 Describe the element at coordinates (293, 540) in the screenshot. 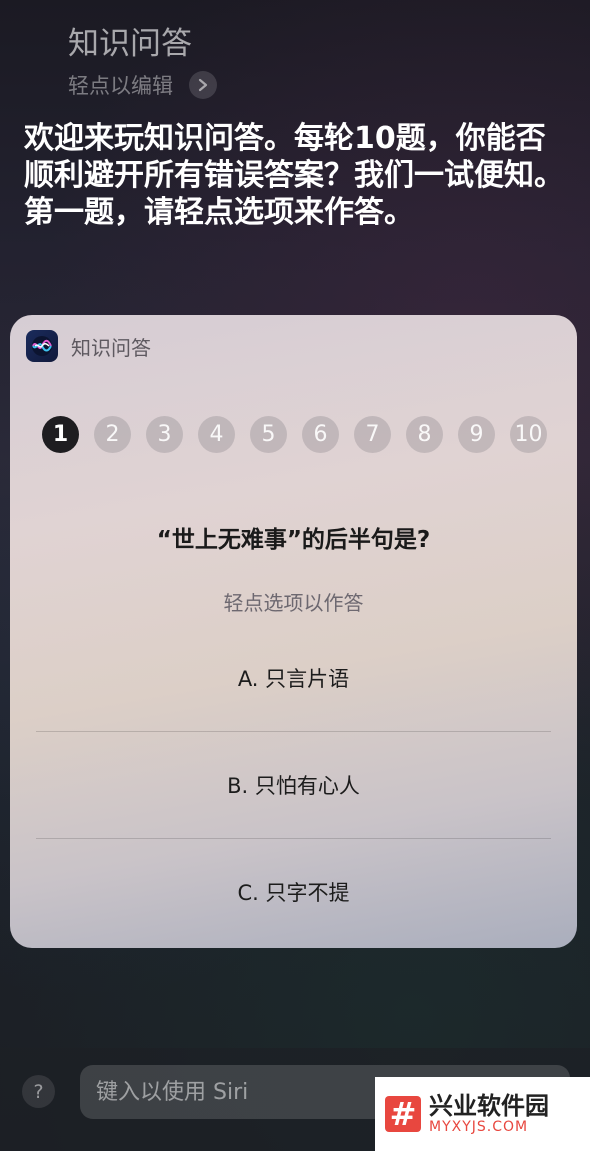

I see `question-text: “世上无难事”的后半句是?` at that location.